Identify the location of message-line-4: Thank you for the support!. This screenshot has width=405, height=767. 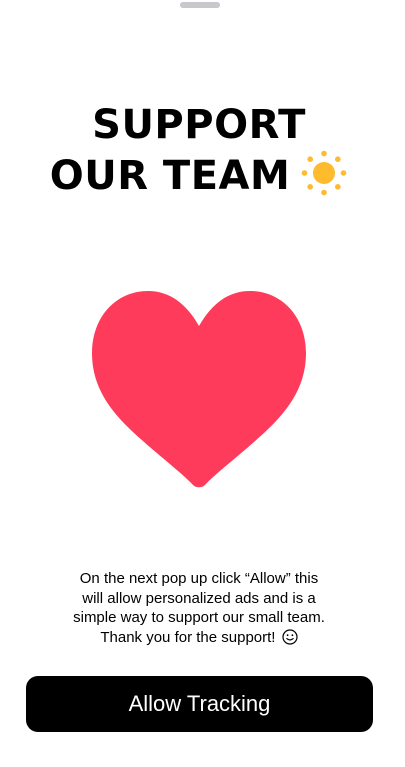
(188, 637).